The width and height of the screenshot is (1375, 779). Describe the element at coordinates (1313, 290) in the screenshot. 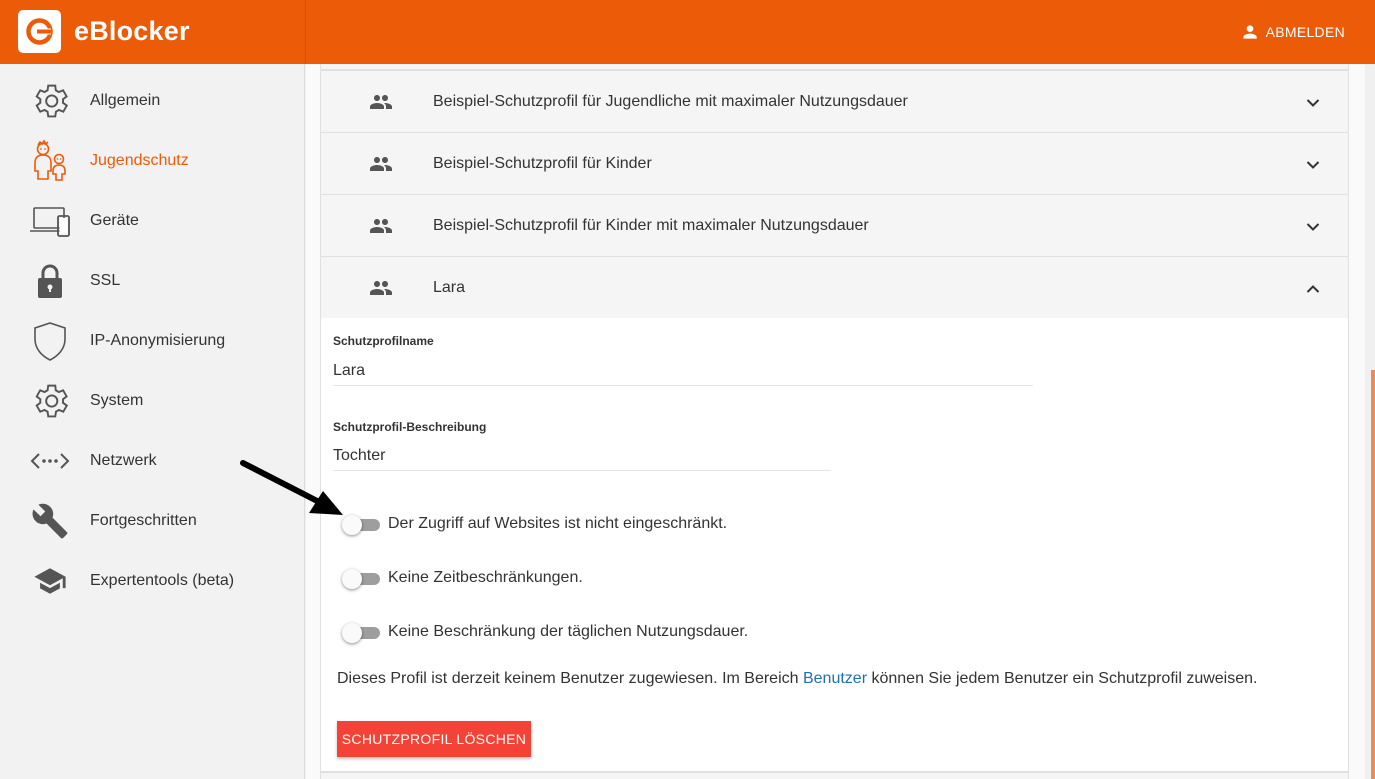

I see `chevron-up-icon` at that location.